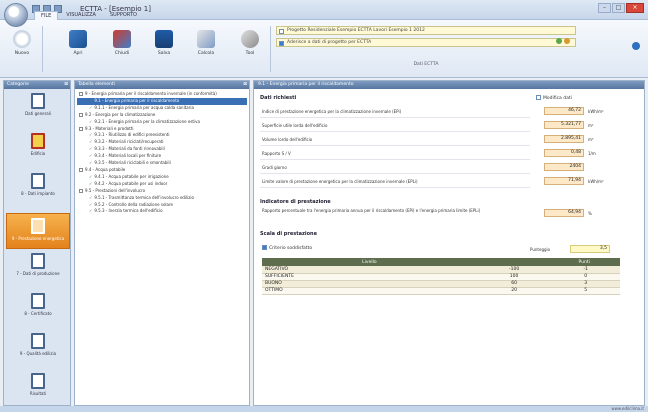 This screenshot has width=648, height=412. I want to click on field-value: 5.321,77, so click(564, 125).